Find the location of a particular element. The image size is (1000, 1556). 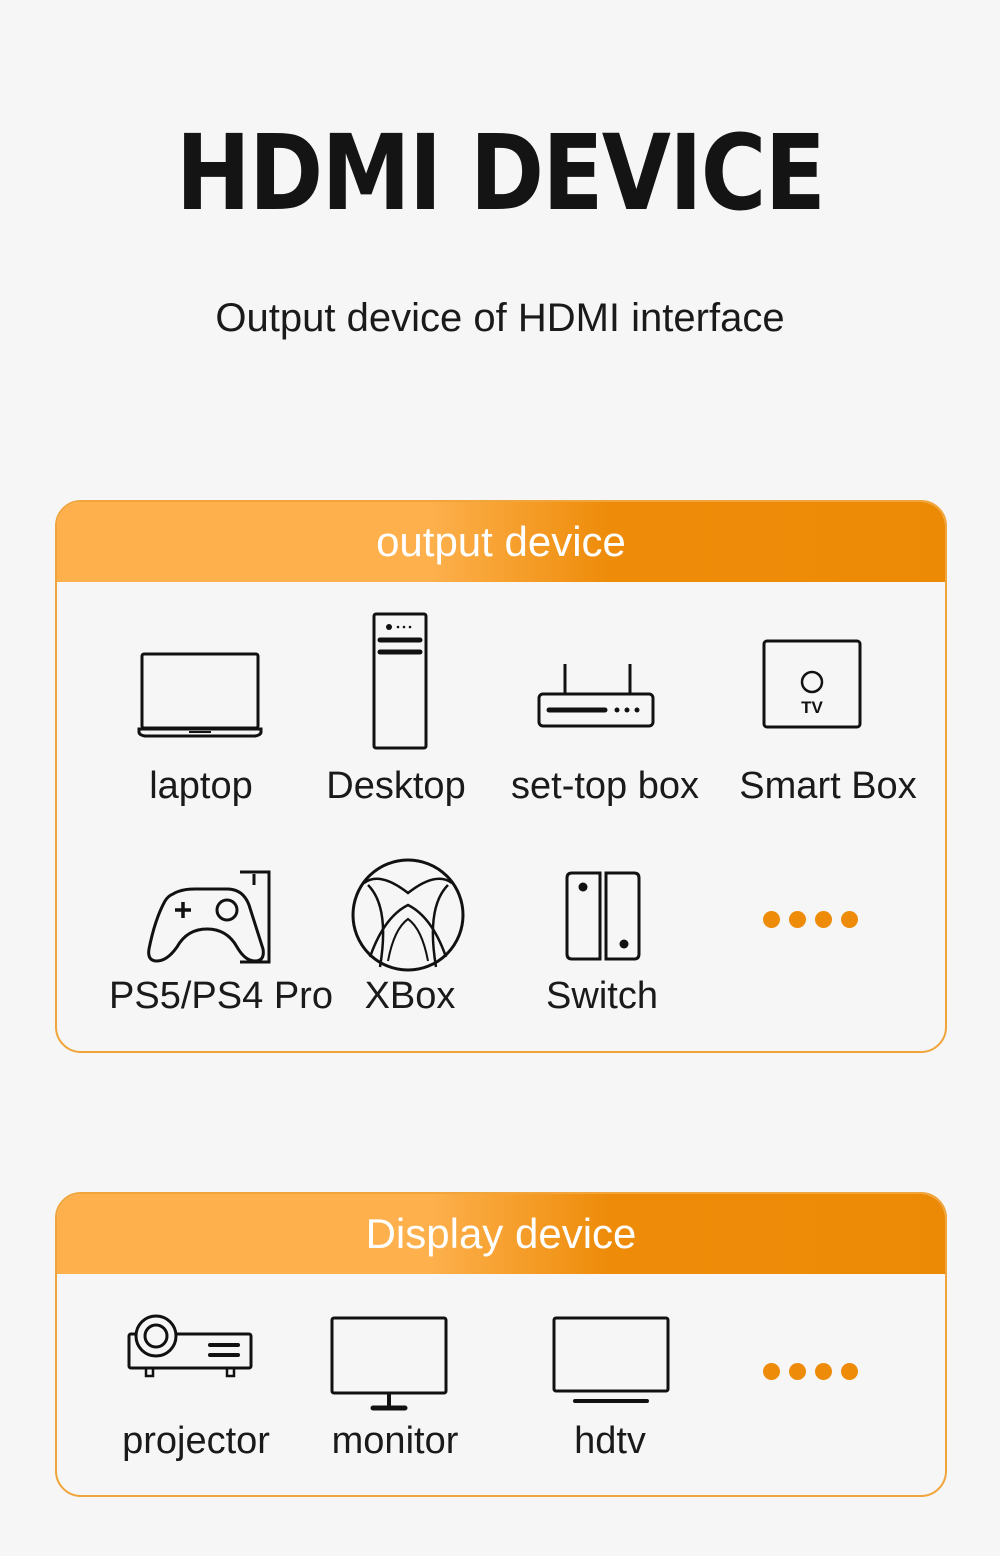

laptop-icon is located at coordinates (200, 695).